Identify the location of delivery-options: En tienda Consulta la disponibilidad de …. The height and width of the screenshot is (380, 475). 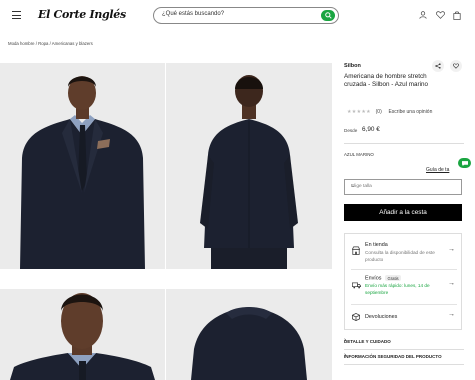
(403, 281).